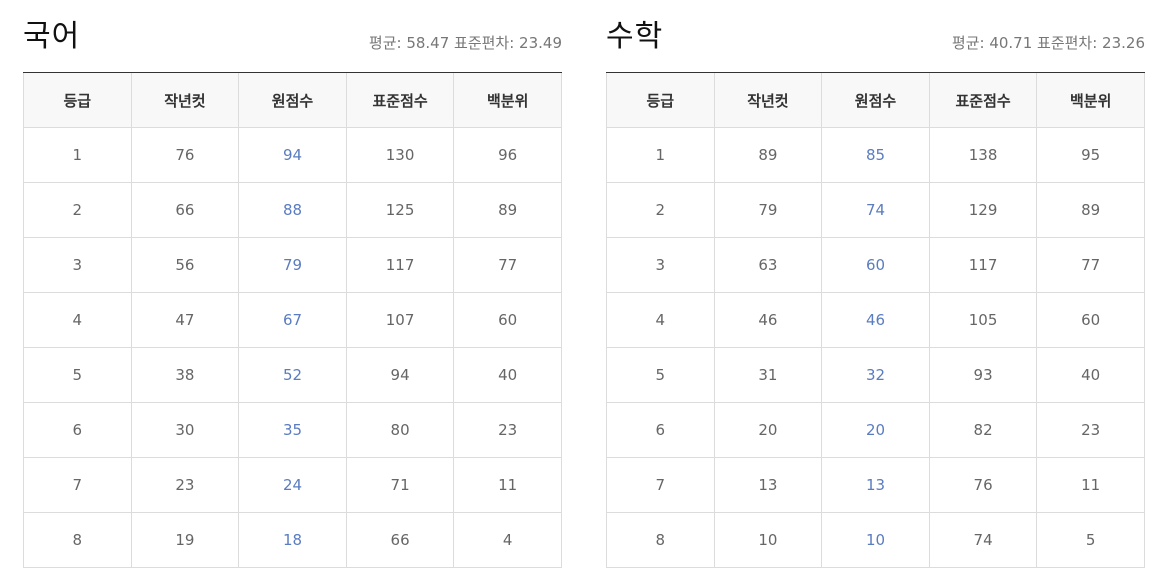  Describe the element at coordinates (768, 210) in the screenshot. I see `cell-last-year-cut: 79` at that location.